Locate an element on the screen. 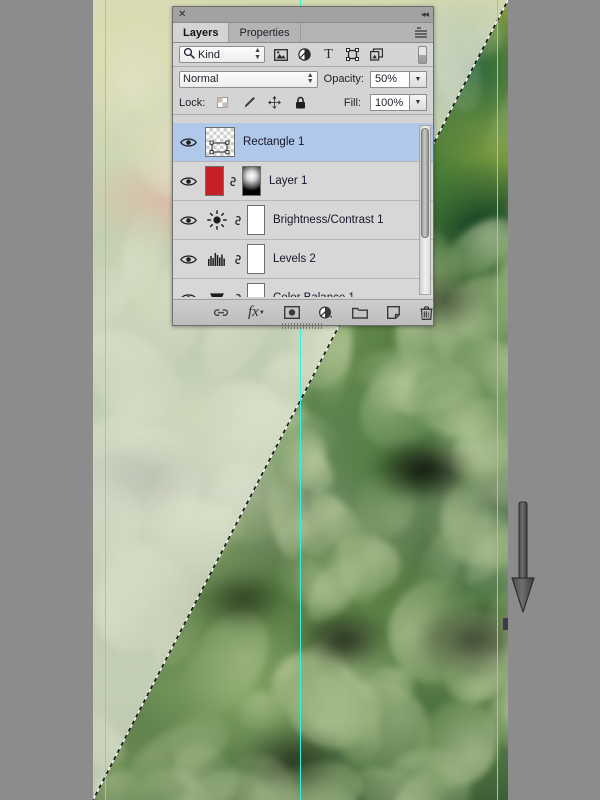  link-layers-button is located at coordinates (221, 313).